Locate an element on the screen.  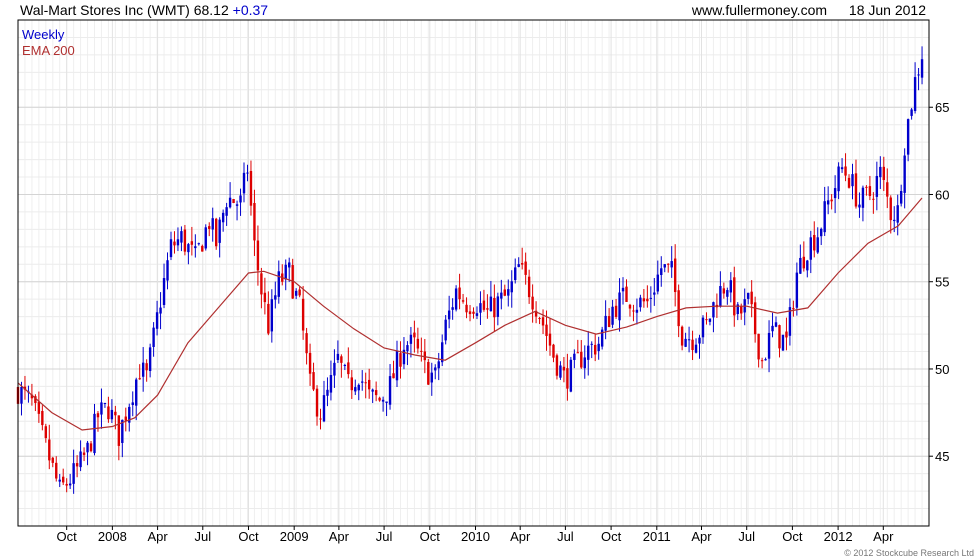
chart-header-title: Wal-Mart Stores Inc (WMT) 68.12 +0.37 is located at coordinates (144, 10).